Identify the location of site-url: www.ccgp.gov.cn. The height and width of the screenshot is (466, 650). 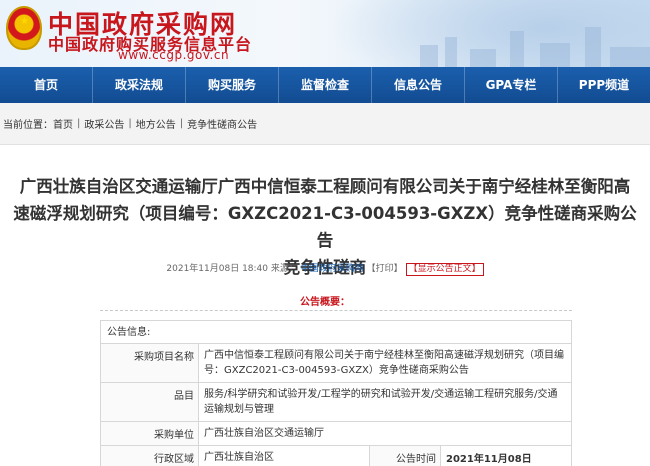
(174, 55).